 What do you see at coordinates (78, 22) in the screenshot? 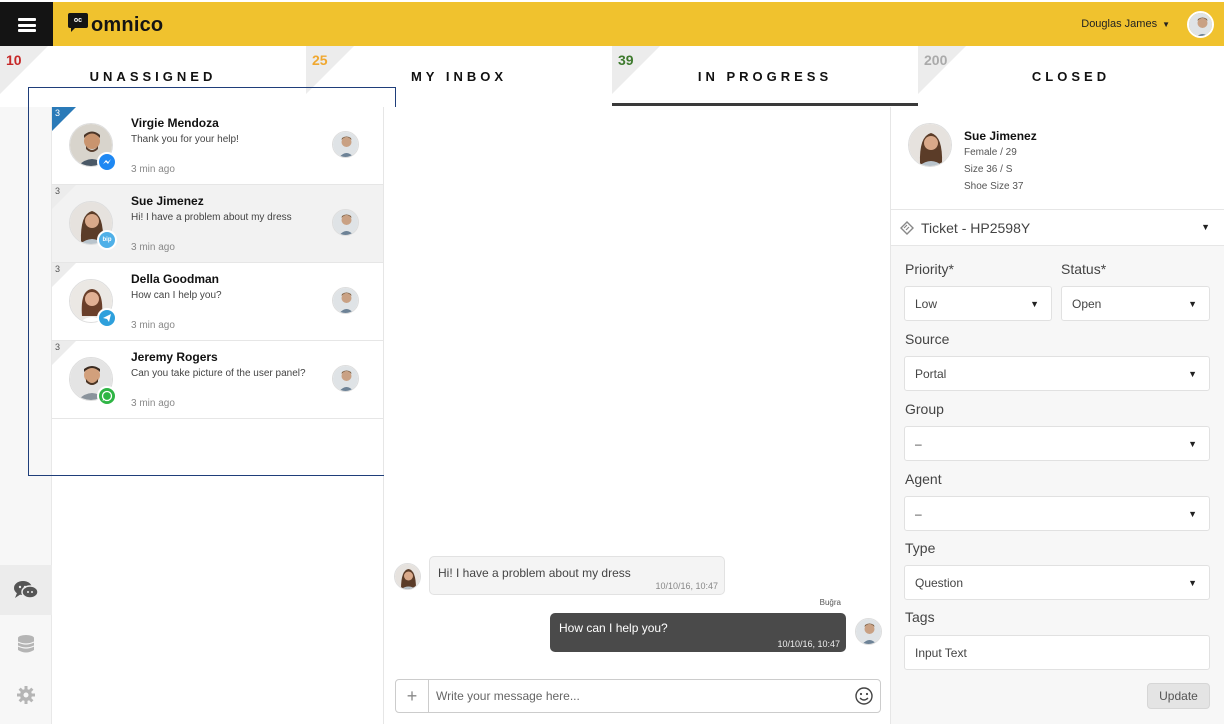
I see `logo-mark: oc` at bounding box center [78, 22].